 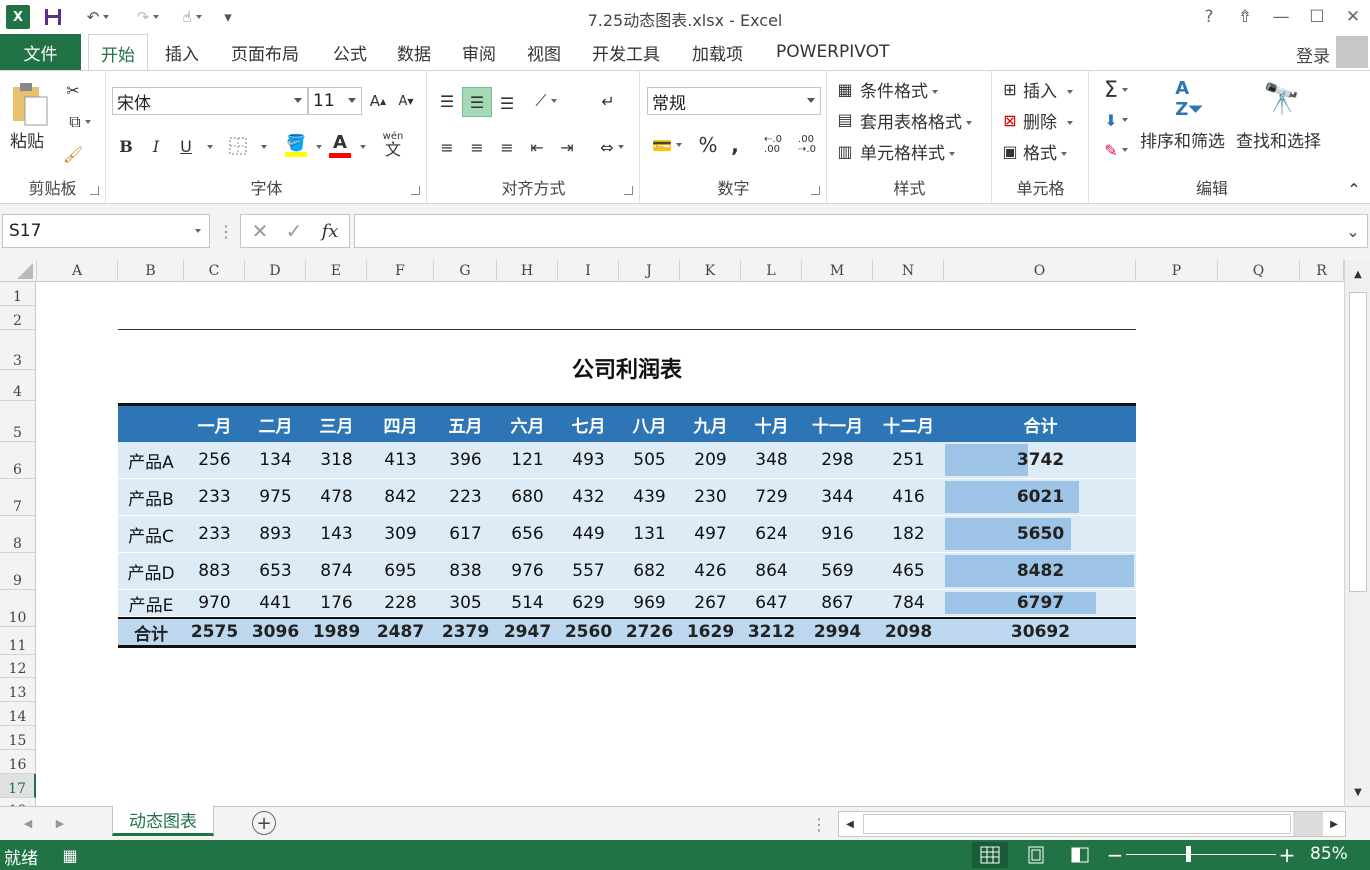 I want to click on scroll-right-icon: ▶, so click(x=1334, y=824).